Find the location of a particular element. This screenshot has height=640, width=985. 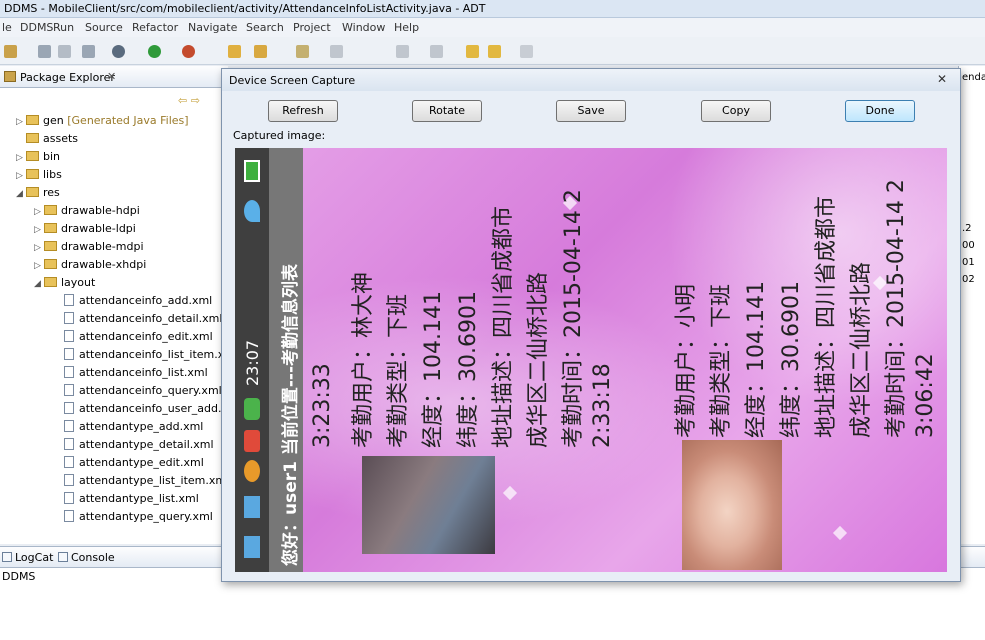

tree-item-file: attendantype_list_item.xml is located at coordinates (146, 481).